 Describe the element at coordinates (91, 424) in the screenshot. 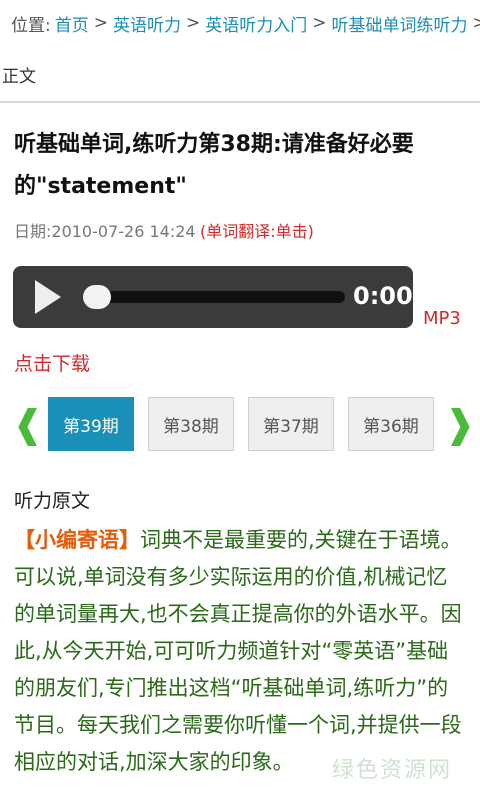

I see `tab-episode-39: 第39期` at that location.